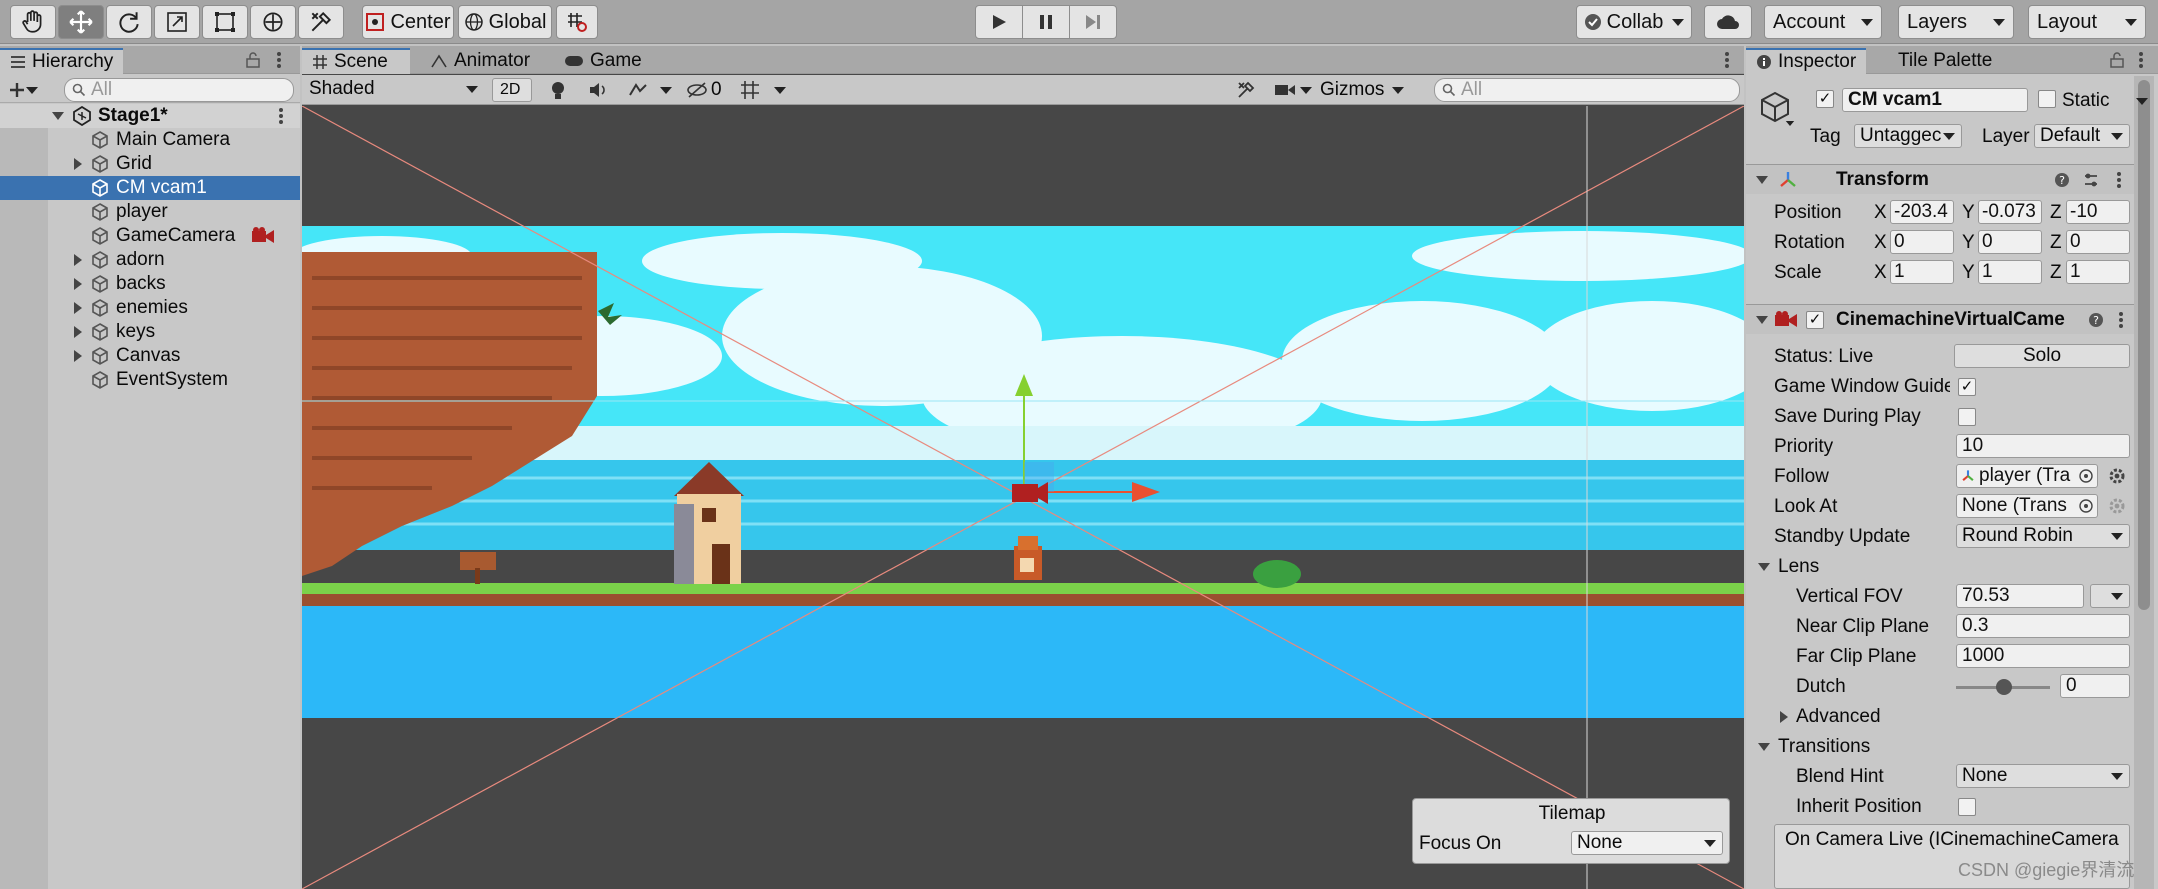  I want to click on scale-x-input: 1, so click(1922, 272).